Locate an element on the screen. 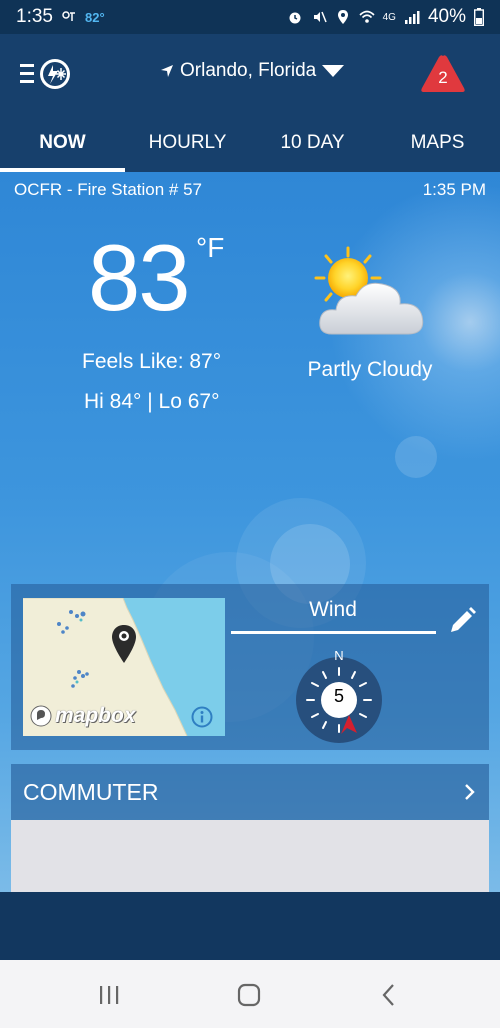  tab-now: NOW is located at coordinates (62, 143).